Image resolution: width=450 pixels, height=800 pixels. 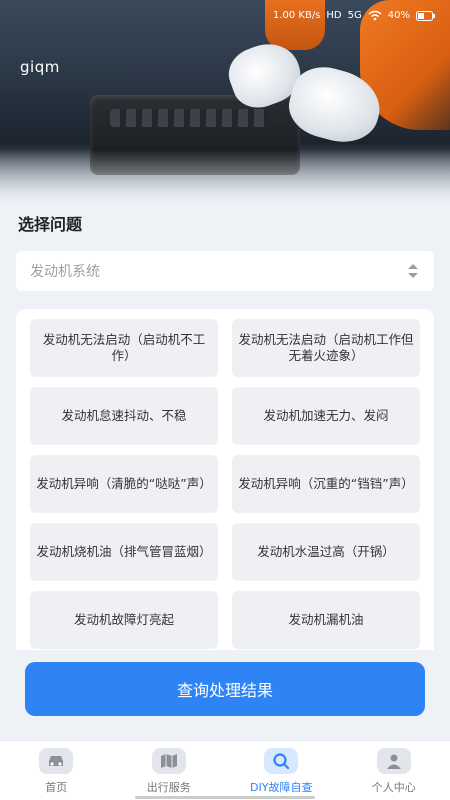 What do you see at coordinates (375, 15) in the screenshot?
I see `wifi-icon` at bounding box center [375, 15].